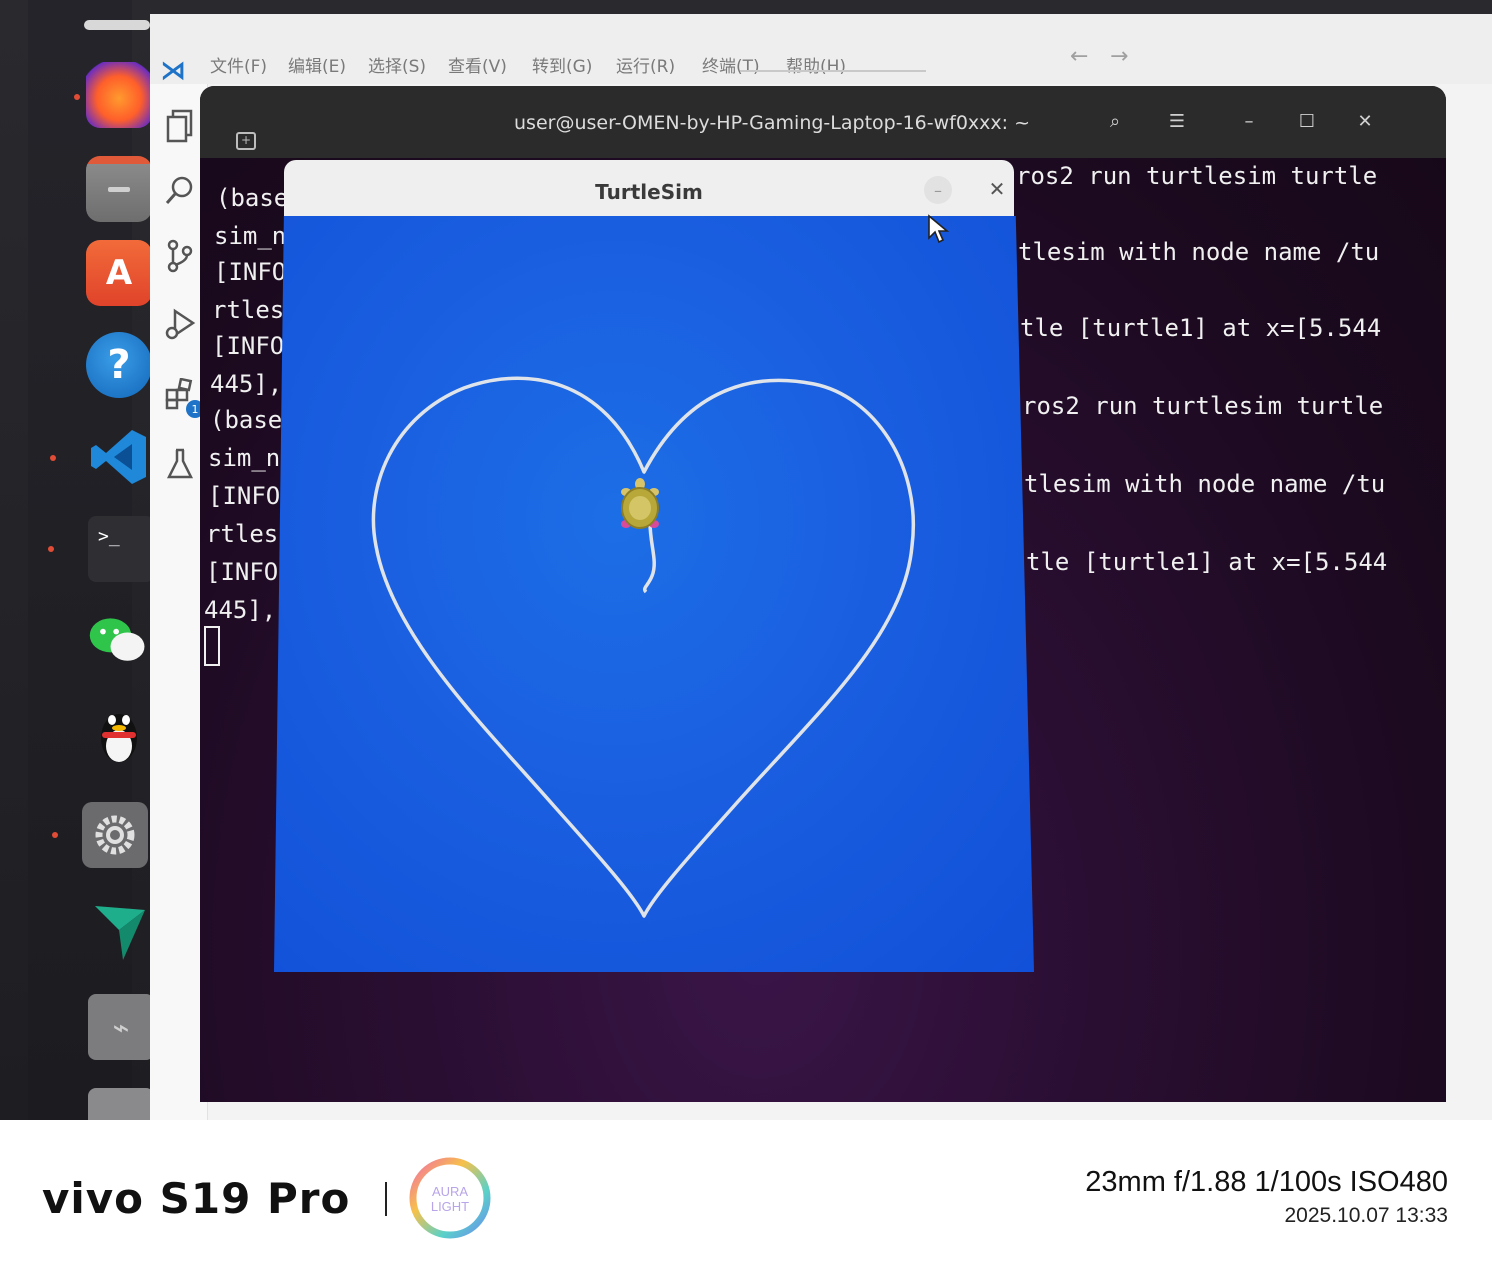 The width and height of the screenshot is (1492, 1279). Describe the element at coordinates (121, 1104) in the screenshot. I see `trash-icon` at that location.